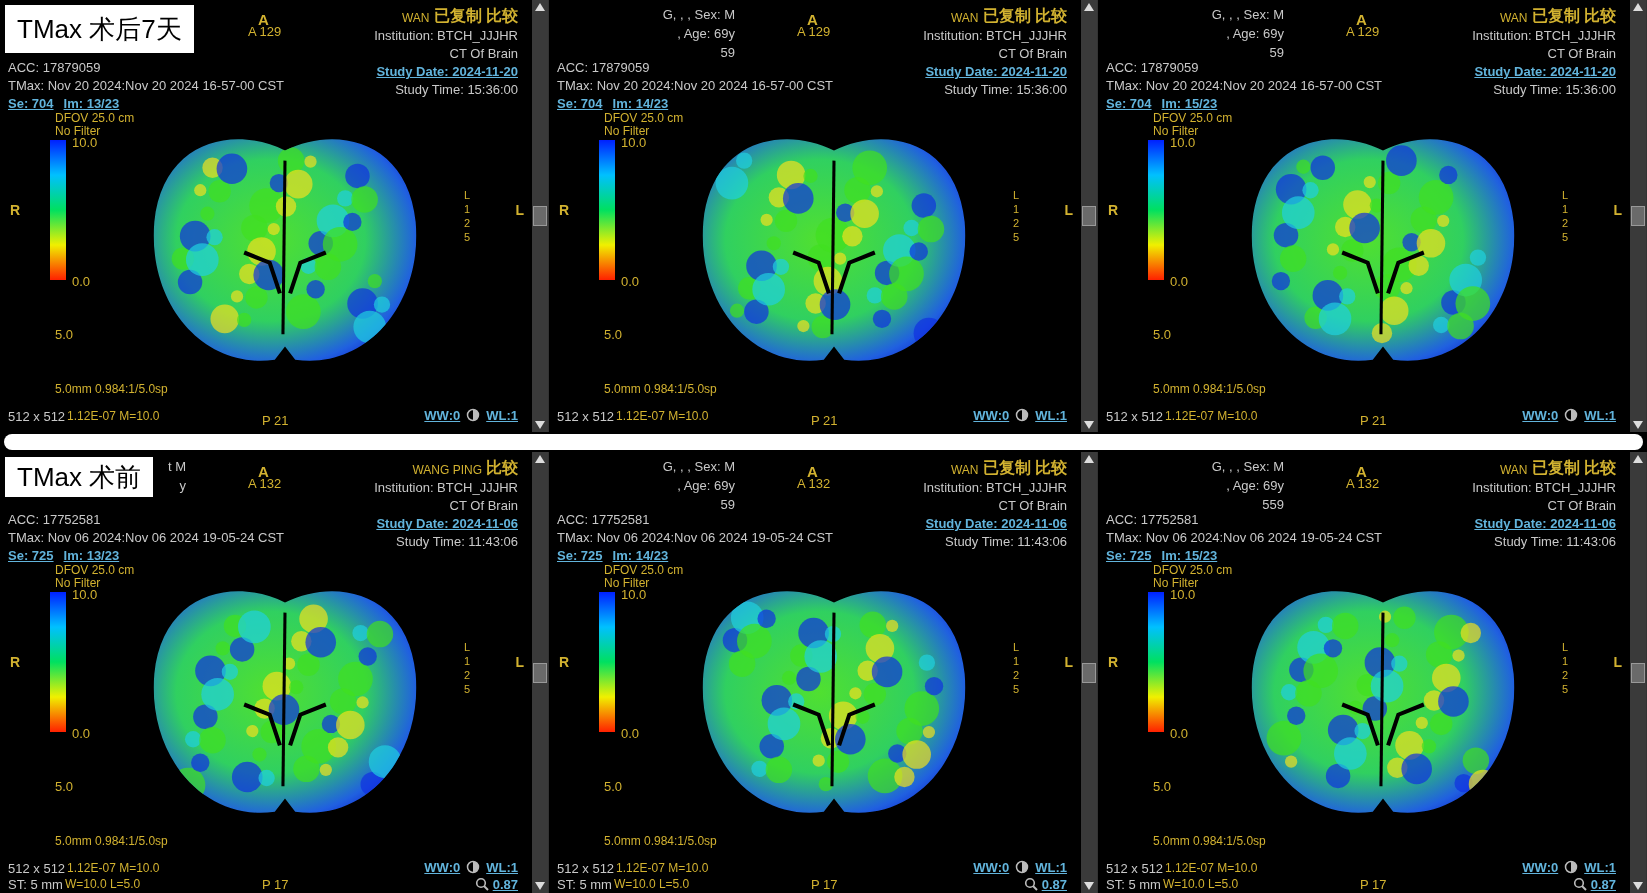 The width and height of the screenshot is (1647, 893). What do you see at coordinates (176, 466) in the screenshot?
I see `patient-info-text: t M` at bounding box center [176, 466].